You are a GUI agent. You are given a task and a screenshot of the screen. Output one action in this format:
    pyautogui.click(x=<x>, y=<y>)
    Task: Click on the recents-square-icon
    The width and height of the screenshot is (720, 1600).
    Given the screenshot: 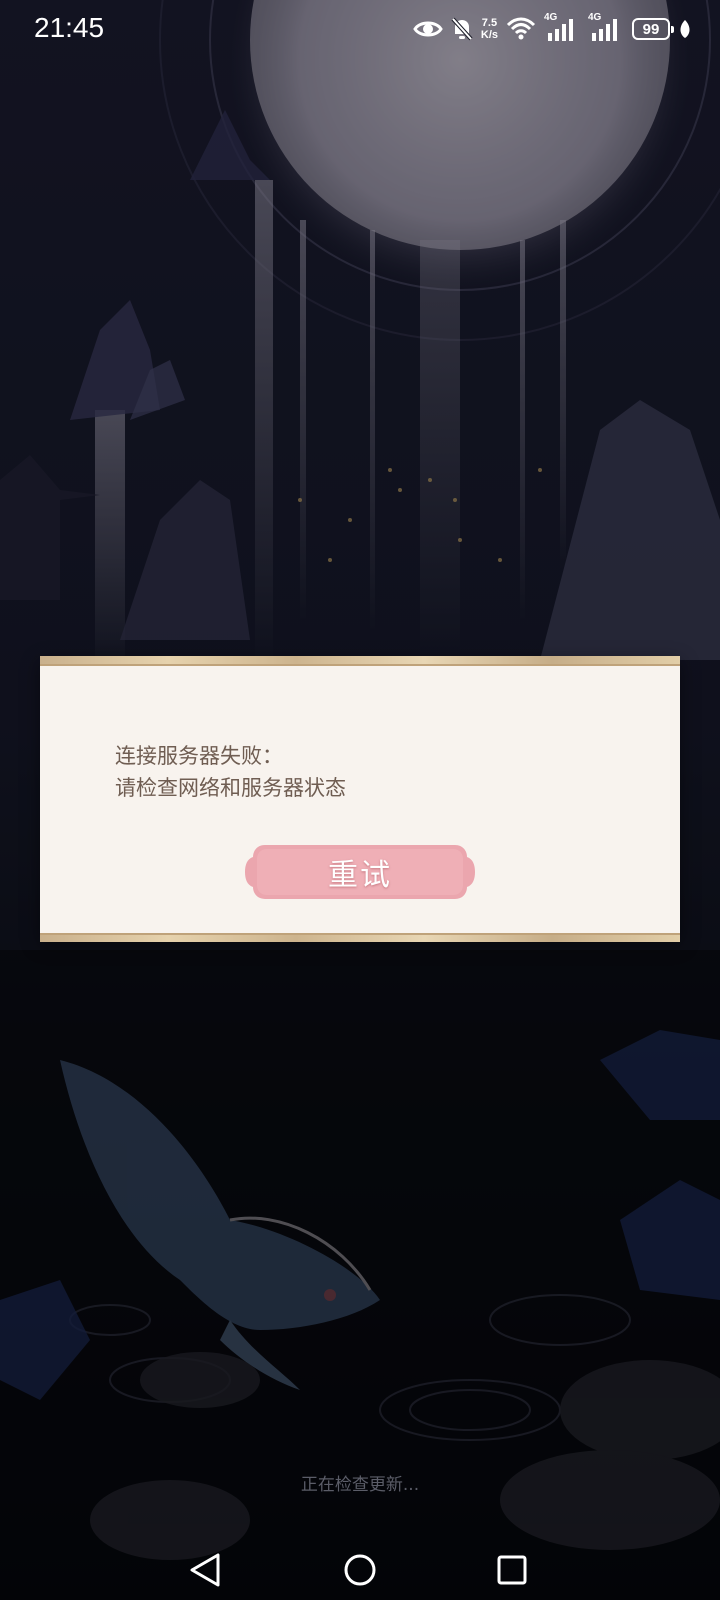 What is the action you would take?
    pyautogui.click(x=512, y=1570)
    